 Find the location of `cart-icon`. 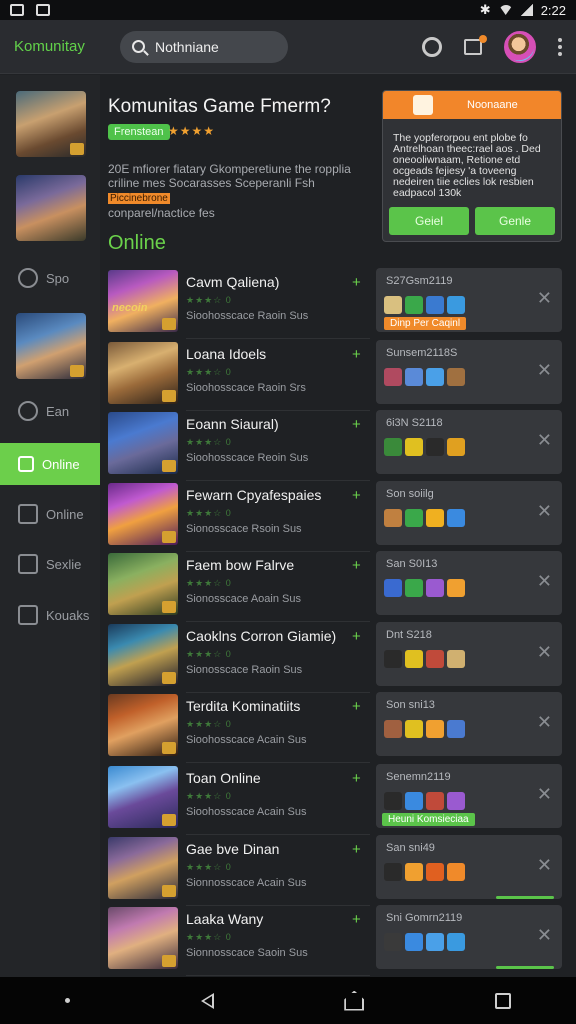

cart-icon is located at coordinates (475, 44).